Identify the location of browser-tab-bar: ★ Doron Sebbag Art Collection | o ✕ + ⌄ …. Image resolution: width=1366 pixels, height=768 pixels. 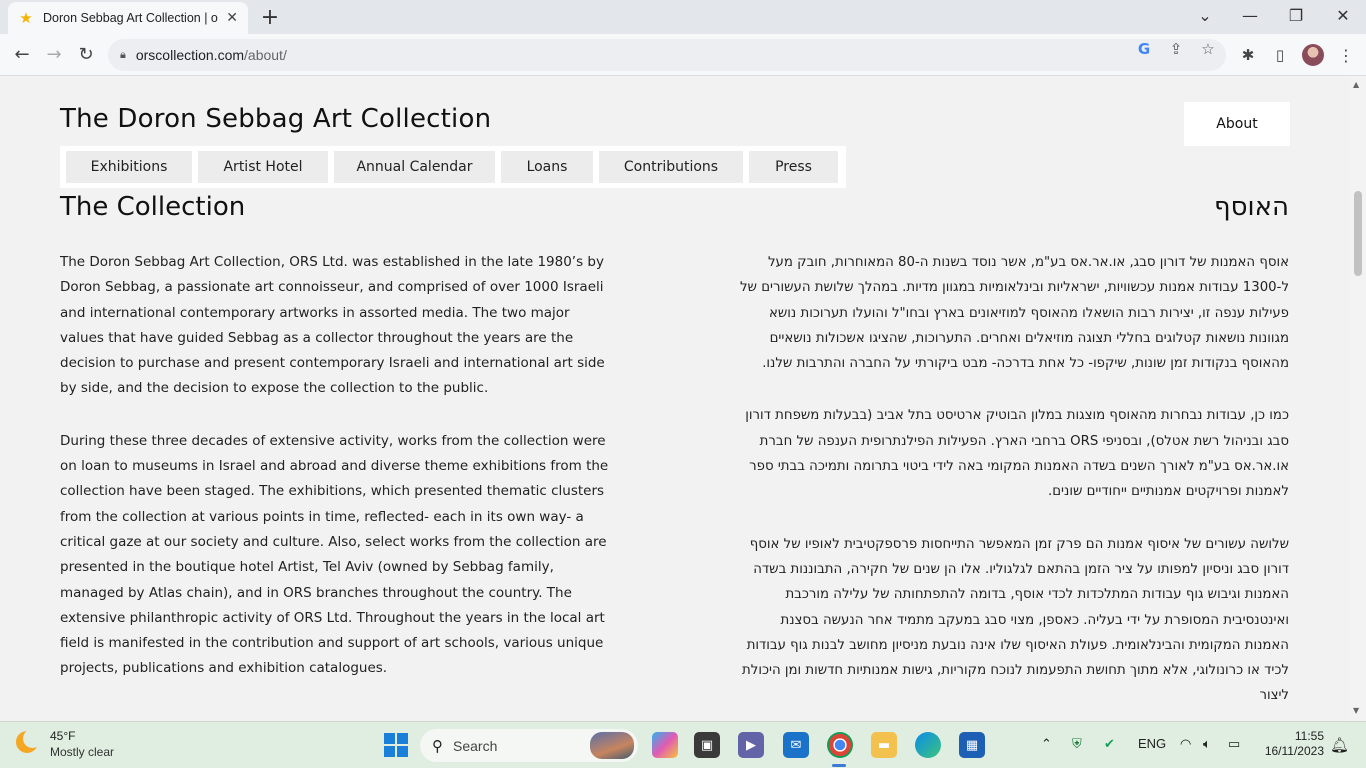
(683, 17).